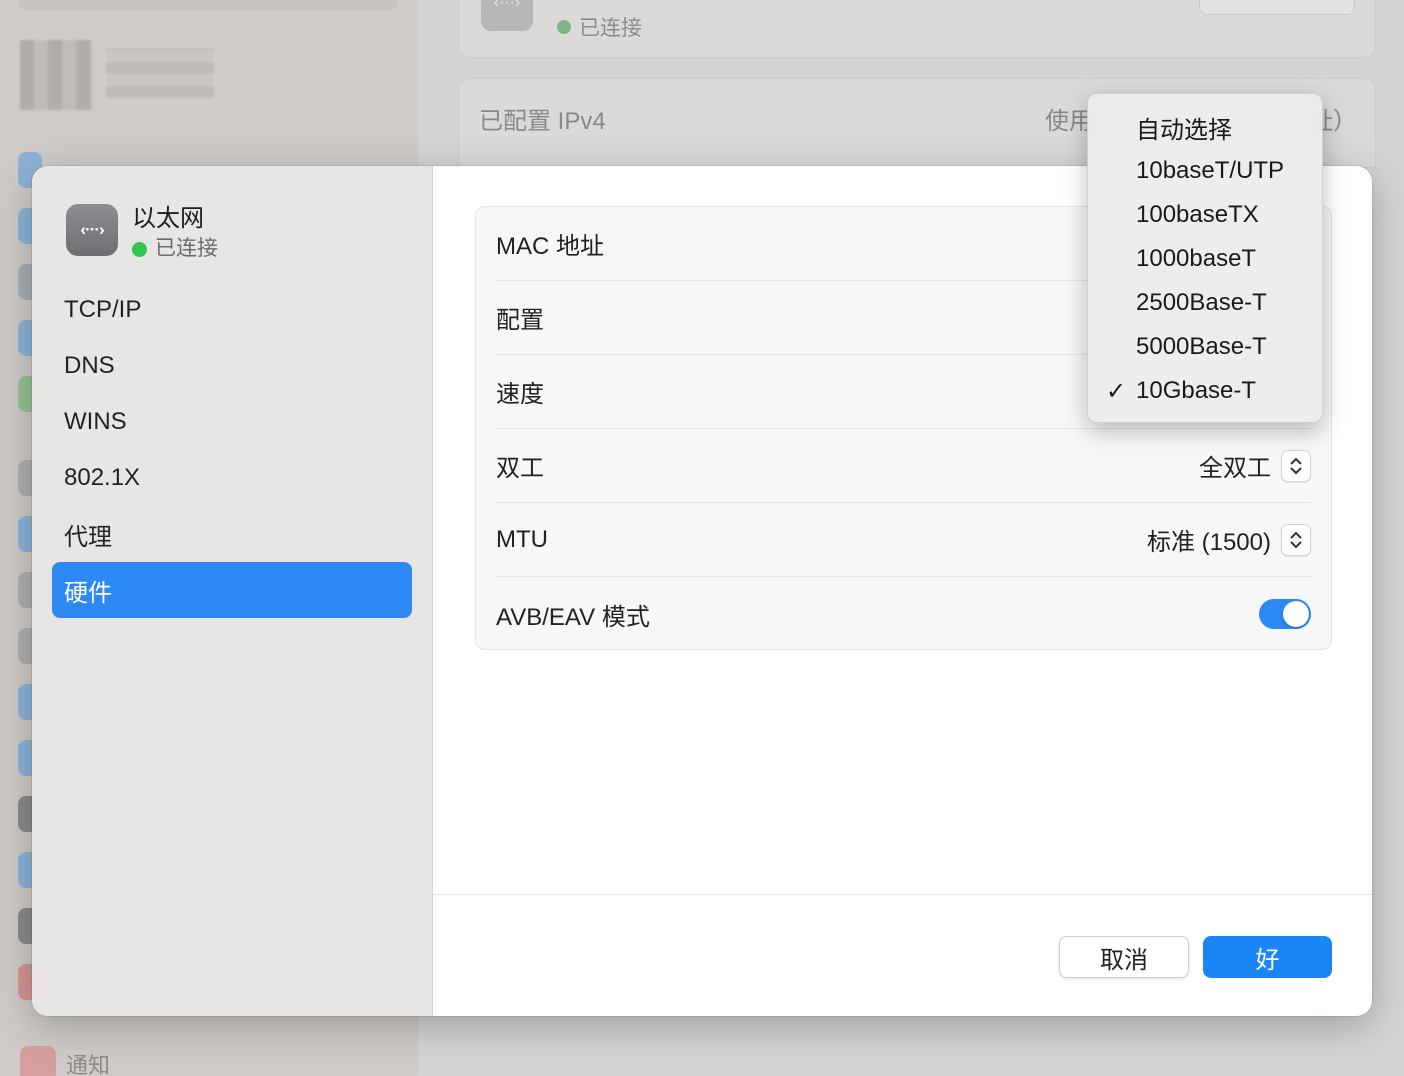  I want to click on details-button, so click(1277, 7).